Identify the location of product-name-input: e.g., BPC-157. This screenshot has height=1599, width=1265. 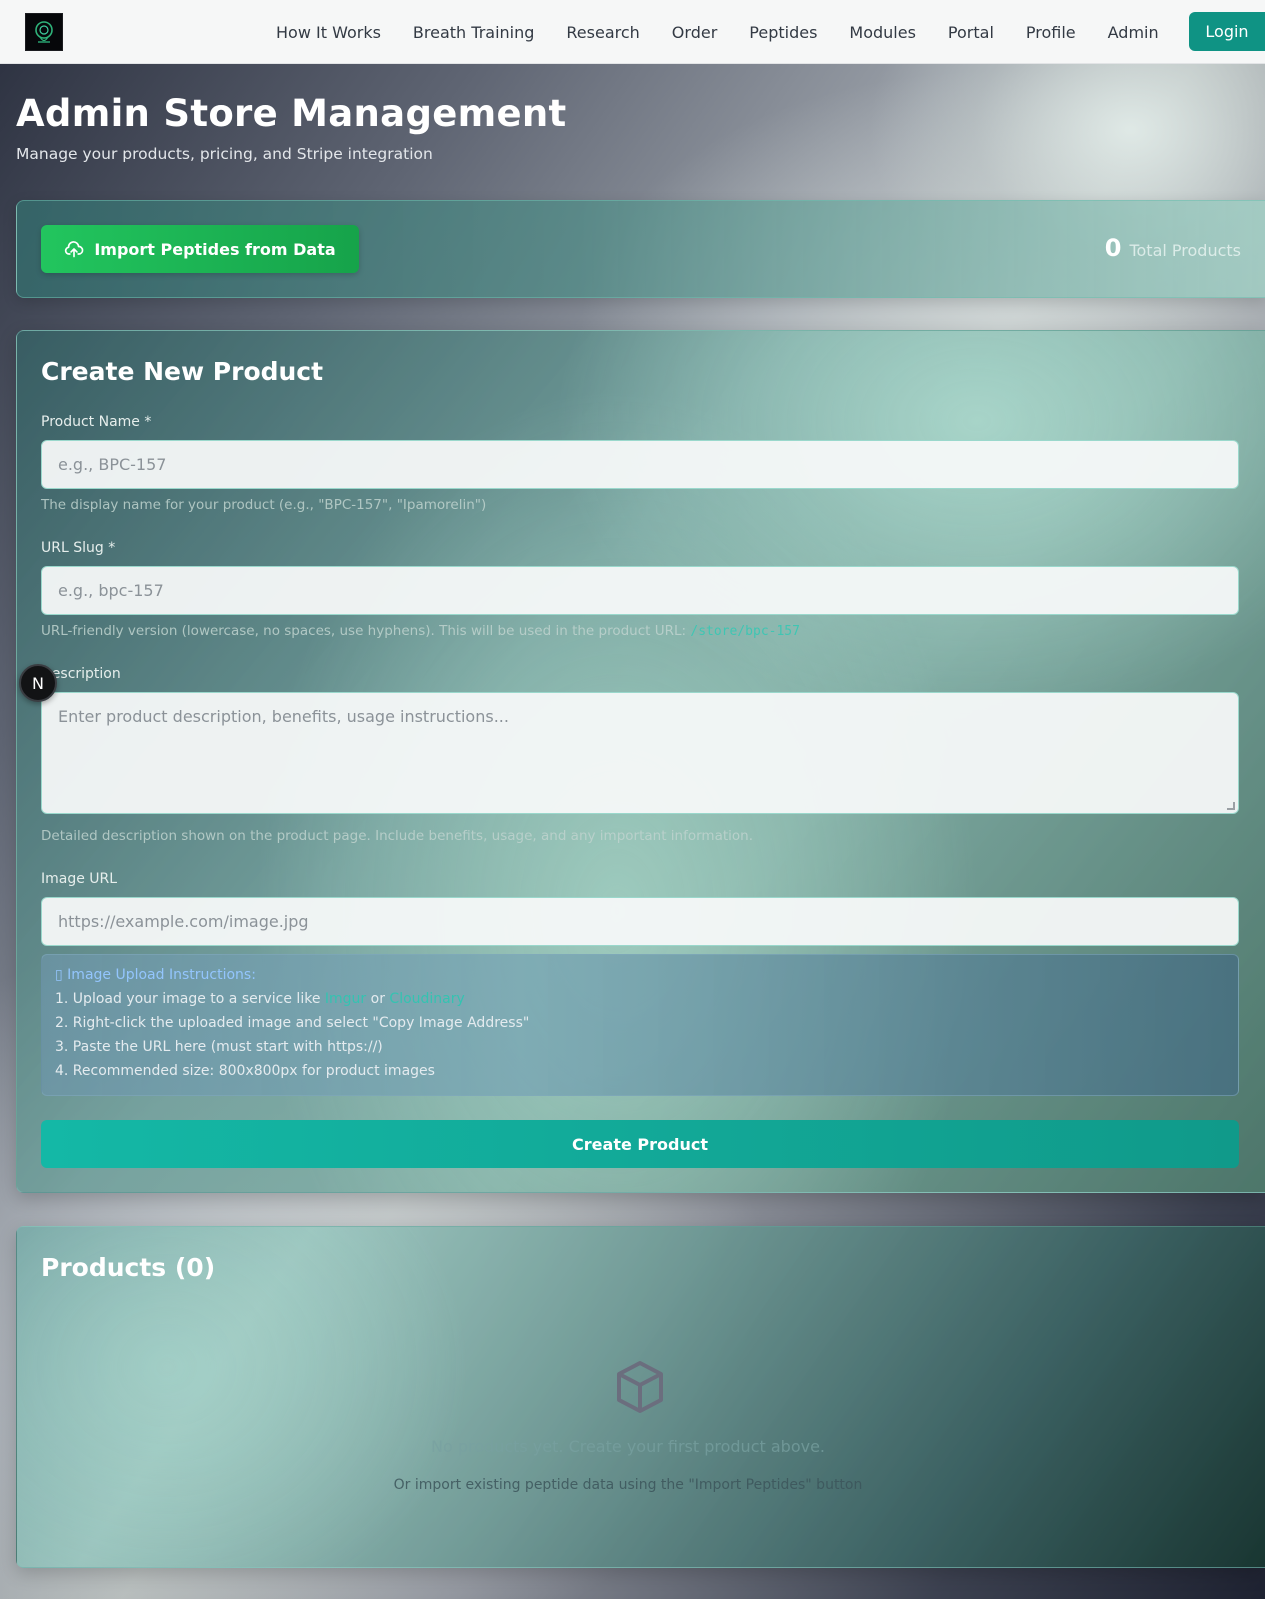
(640, 464).